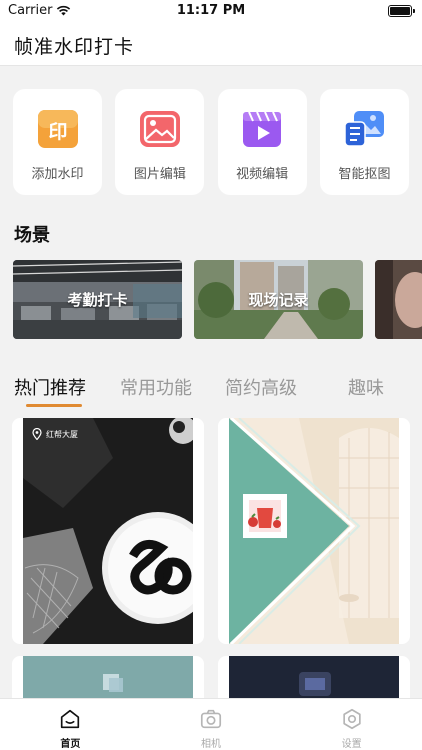  Describe the element at coordinates (262, 129) in the screenshot. I see `video-edit-icon` at that location.